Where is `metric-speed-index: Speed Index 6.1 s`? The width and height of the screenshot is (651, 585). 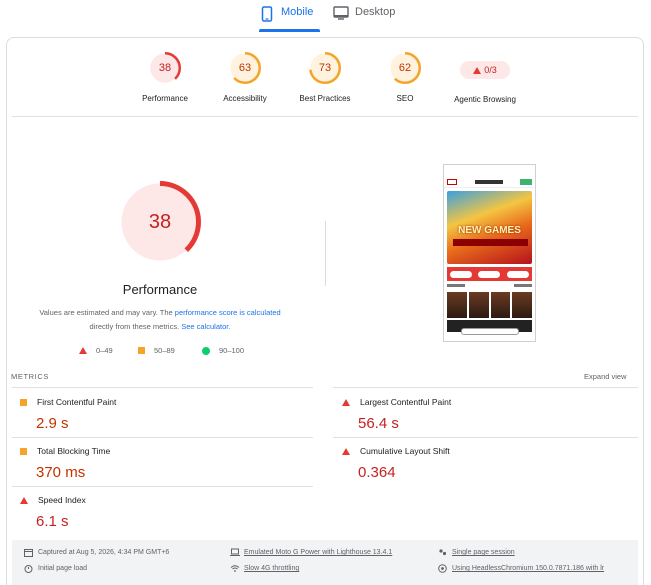 metric-speed-index: Speed Index 6.1 s is located at coordinates (160, 512).